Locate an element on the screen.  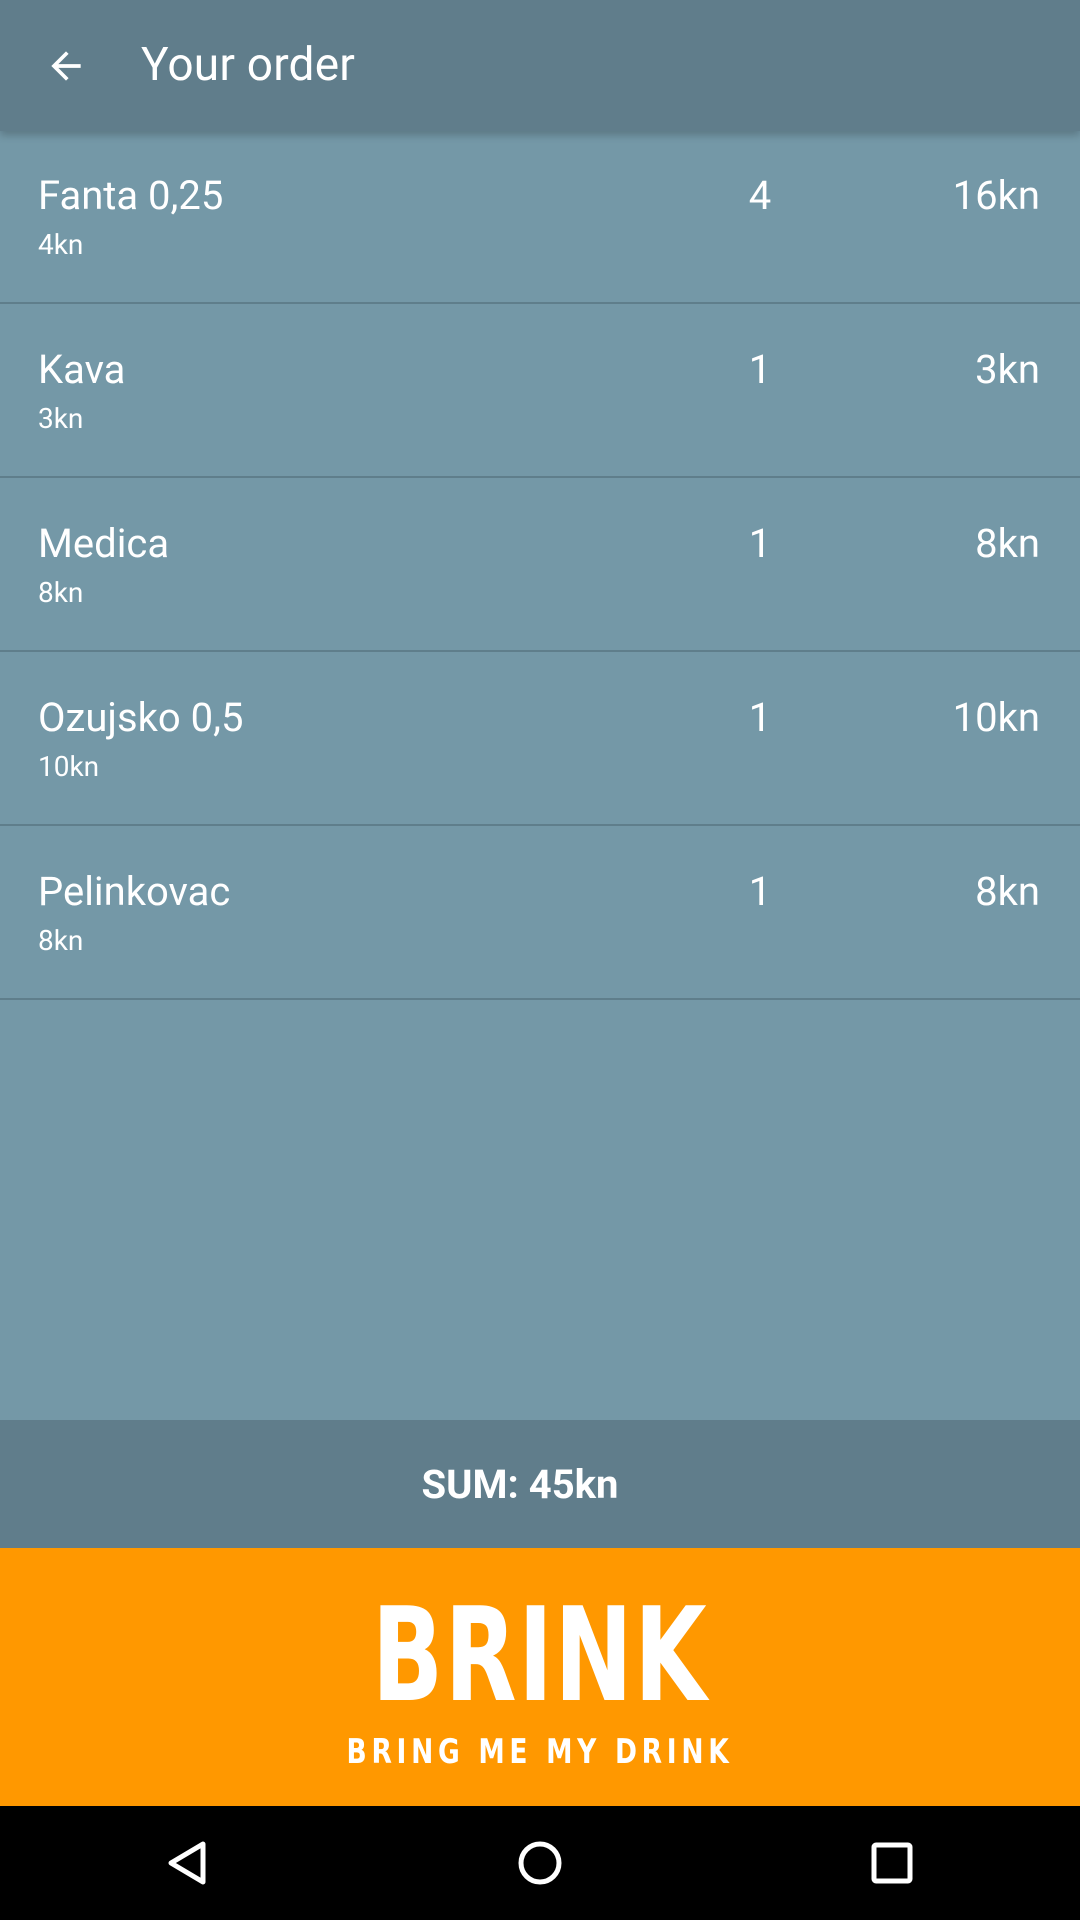
nav-home-icon is located at coordinates (540, 1863).